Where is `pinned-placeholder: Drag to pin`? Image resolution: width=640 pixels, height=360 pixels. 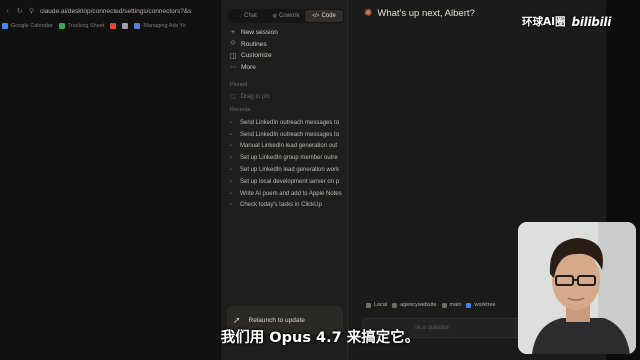
pinned-placeholder: Drag to pin is located at coordinates (255, 96).